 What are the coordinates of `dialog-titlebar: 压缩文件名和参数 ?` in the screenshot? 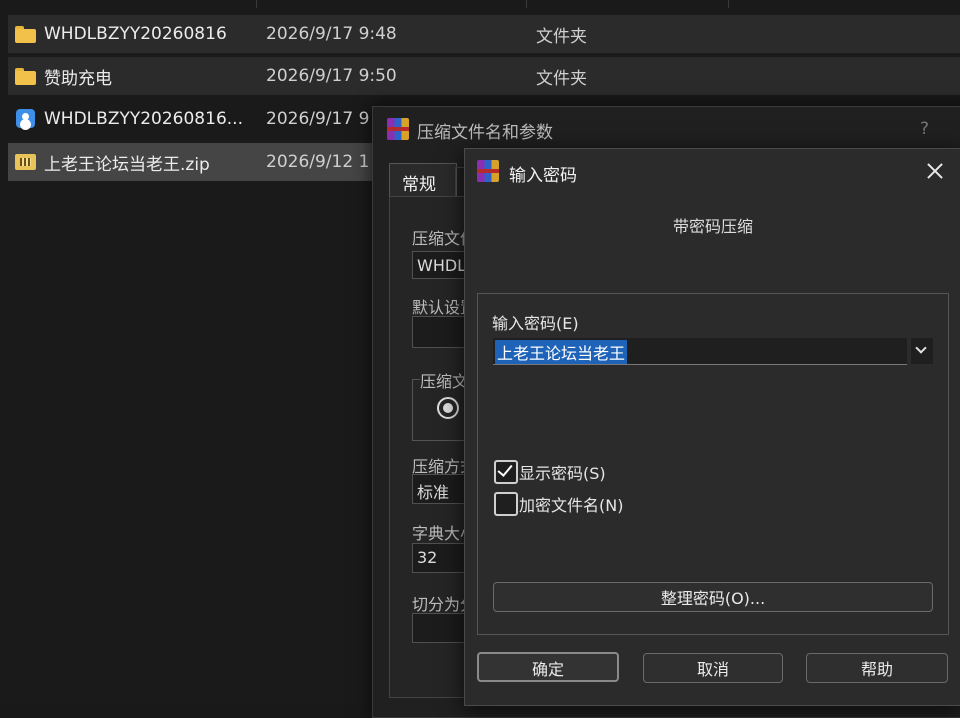 It's located at (666, 129).